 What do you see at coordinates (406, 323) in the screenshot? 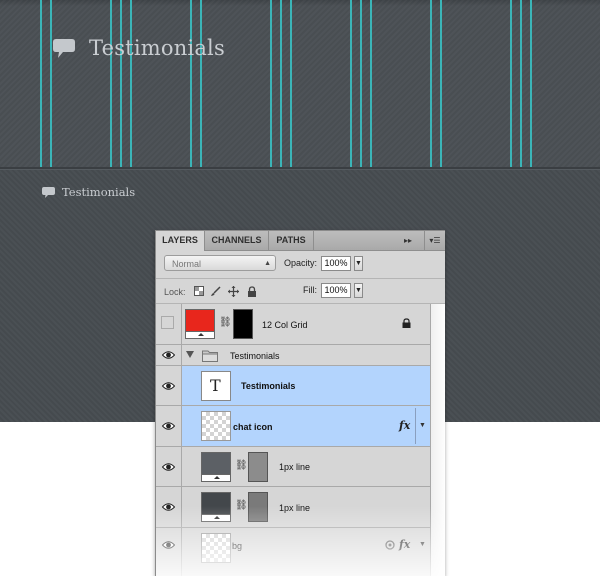
I see `layer-lock-icon` at bounding box center [406, 323].